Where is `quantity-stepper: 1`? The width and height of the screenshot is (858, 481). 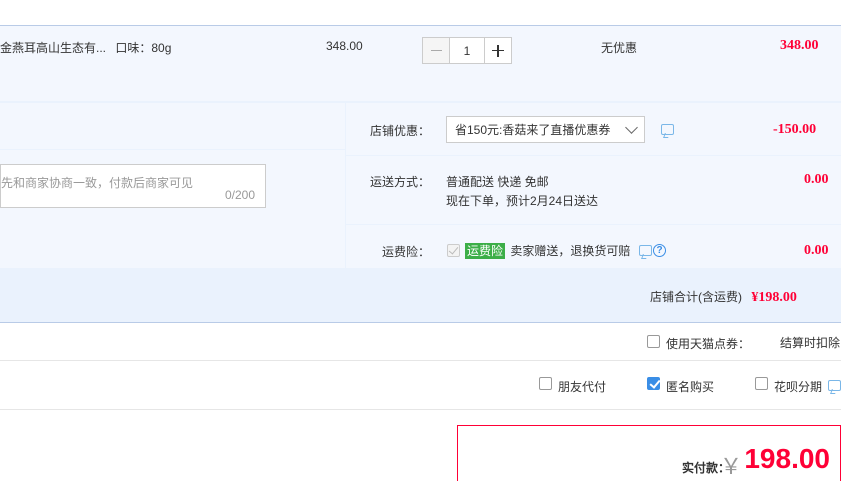 quantity-stepper: 1 is located at coordinates (467, 50).